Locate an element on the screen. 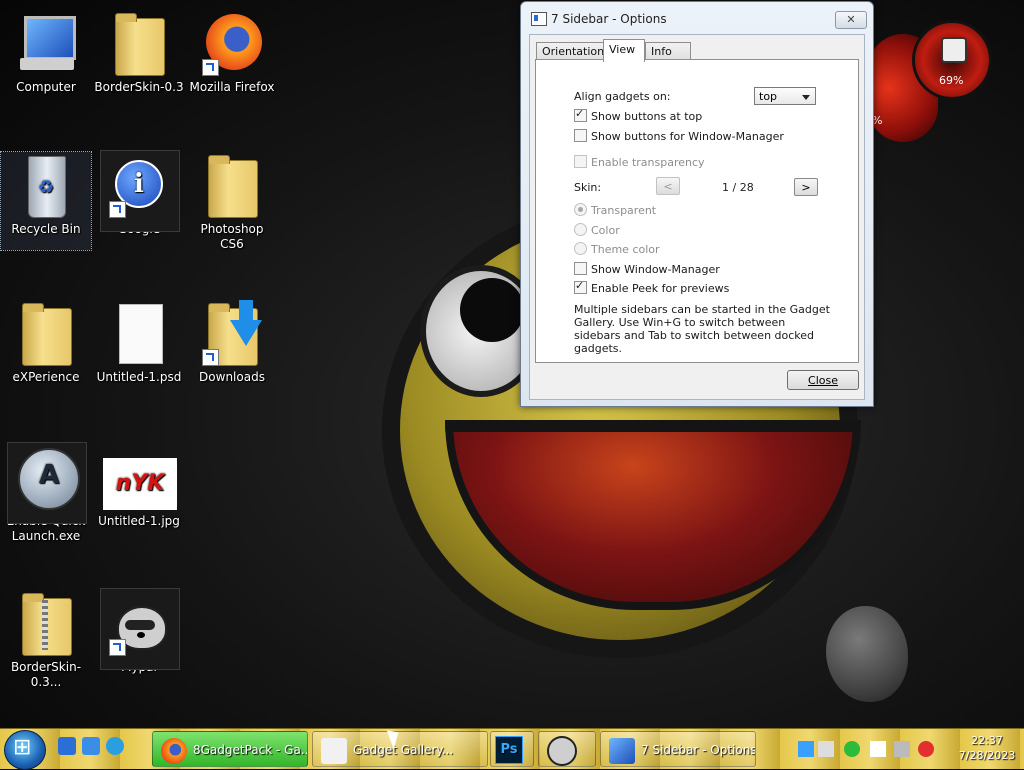 Image resolution: width=1024 pixels, height=770 pixels. raccoon-icon is located at coordinates (562, 750).